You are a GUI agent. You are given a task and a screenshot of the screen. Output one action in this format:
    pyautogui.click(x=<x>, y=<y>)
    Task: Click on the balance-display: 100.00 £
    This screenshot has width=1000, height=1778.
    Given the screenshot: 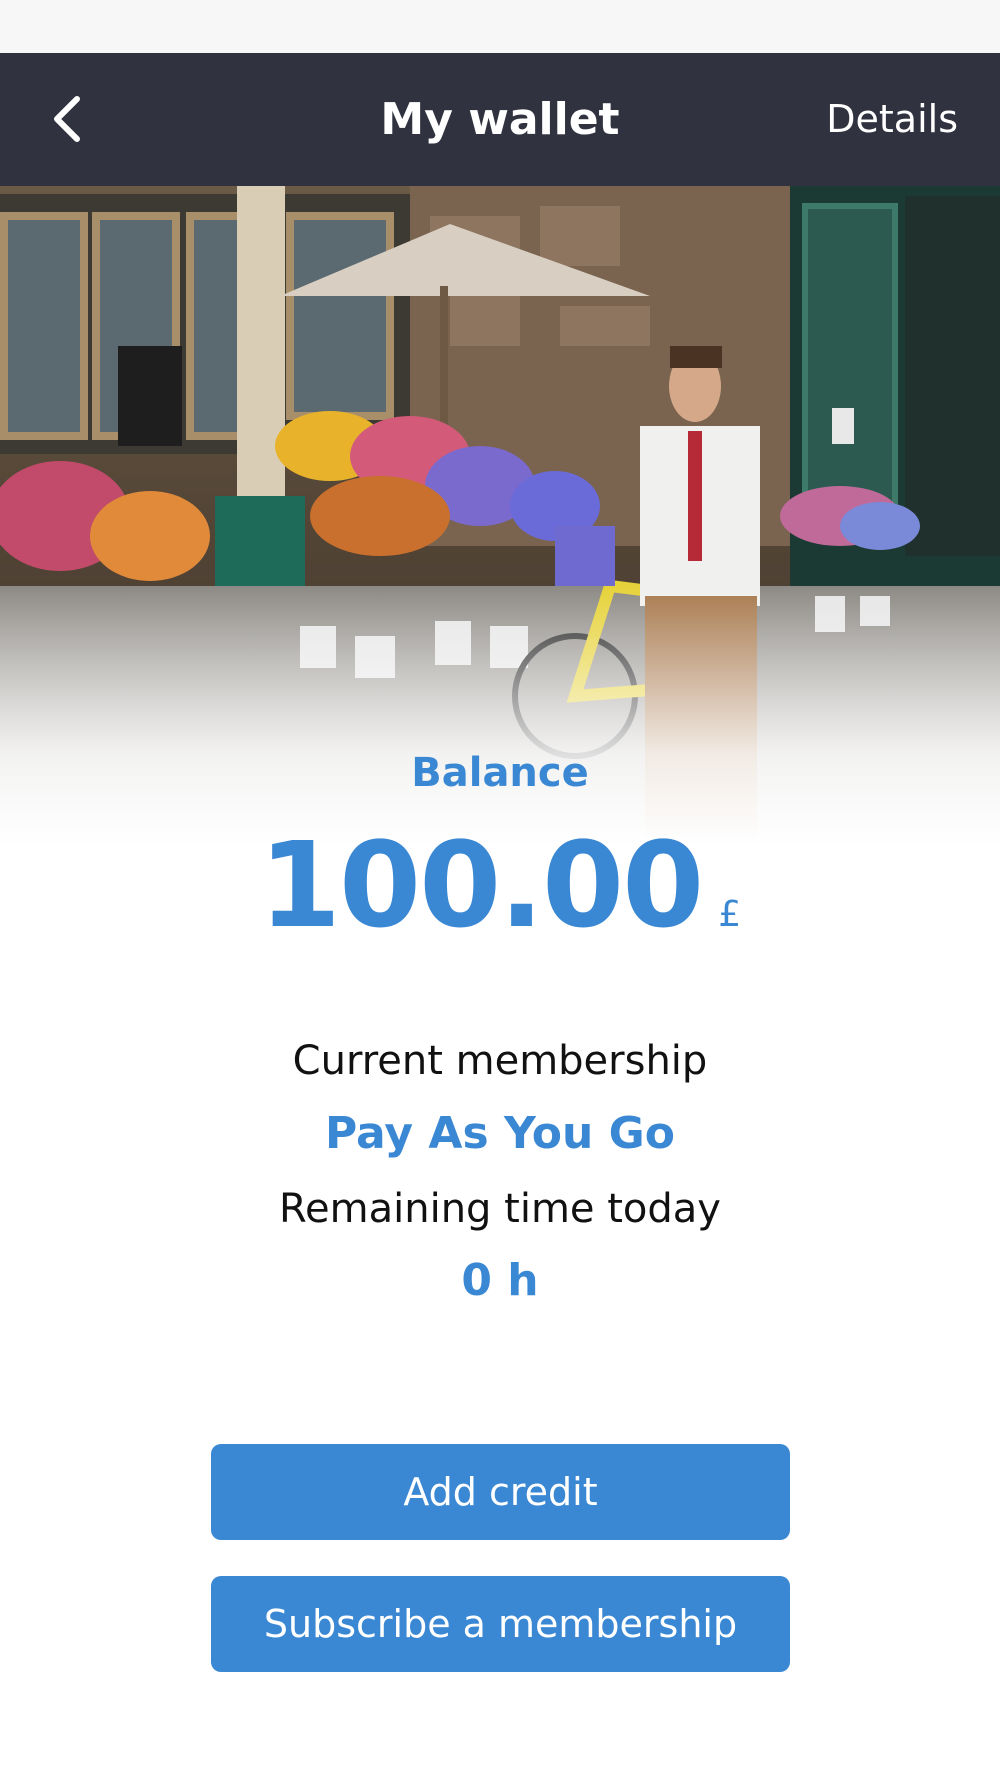 What is the action you would take?
    pyautogui.click(x=500, y=885)
    